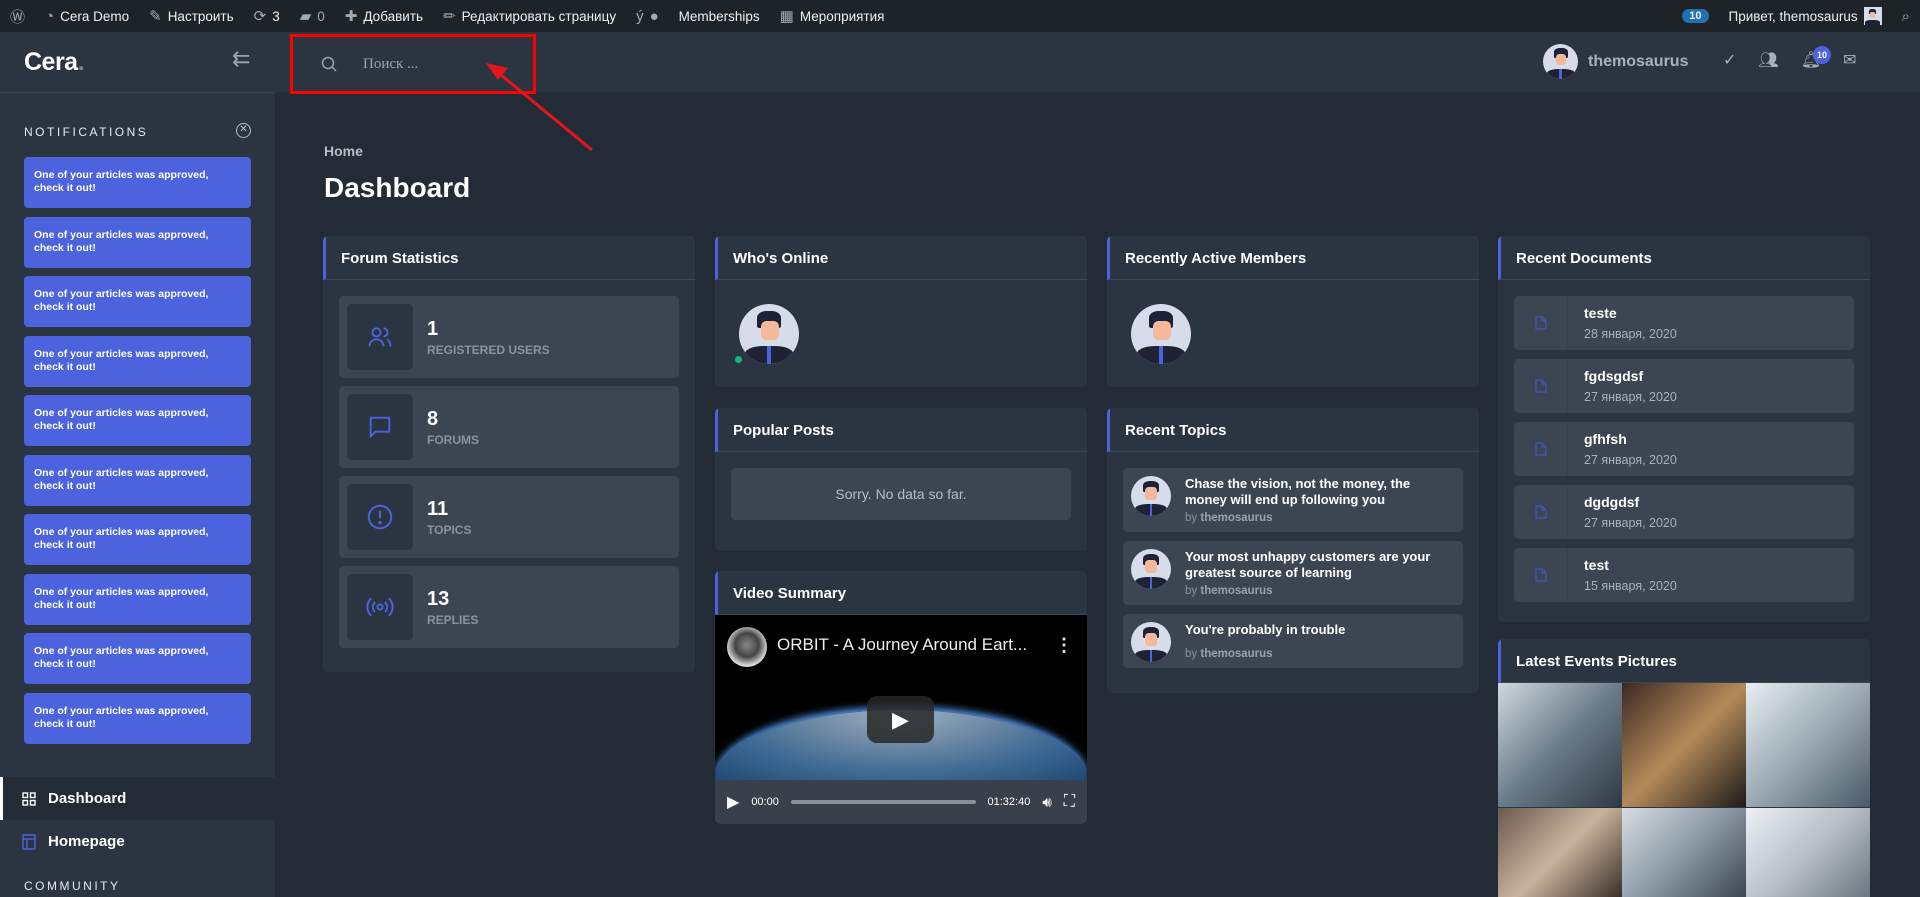 The image size is (1920, 897). What do you see at coordinates (647, 16) in the screenshot?
I see `yoast-link: ý ●` at bounding box center [647, 16].